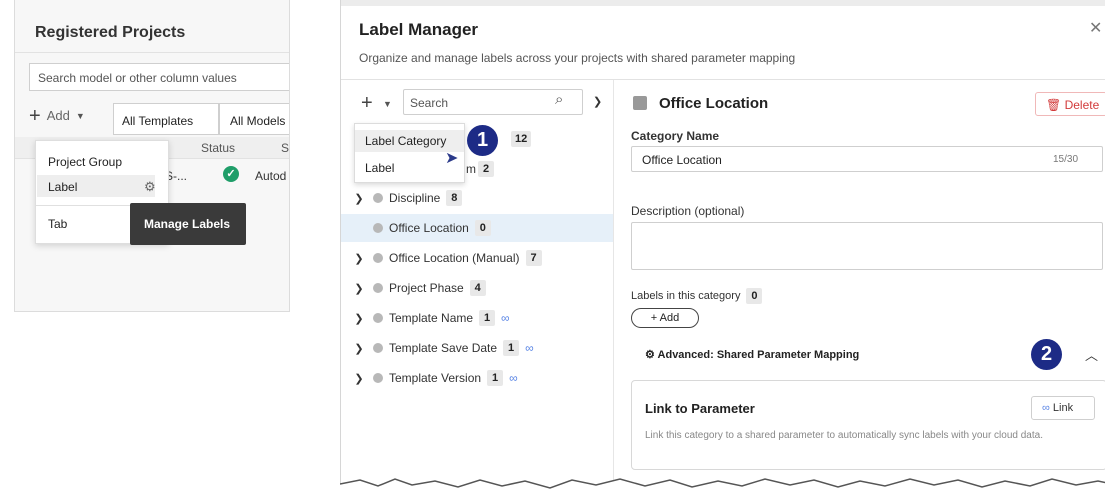 Image resolution: width=1105 pixels, height=502 pixels. Describe the element at coordinates (486, 169) in the screenshot. I see `count-badge: 2` at that location.